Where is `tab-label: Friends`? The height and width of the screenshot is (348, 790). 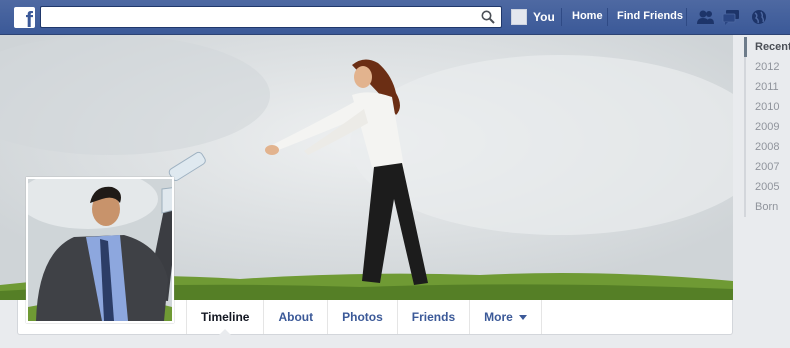 tab-label: Friends is located at coordinates (433, 317).